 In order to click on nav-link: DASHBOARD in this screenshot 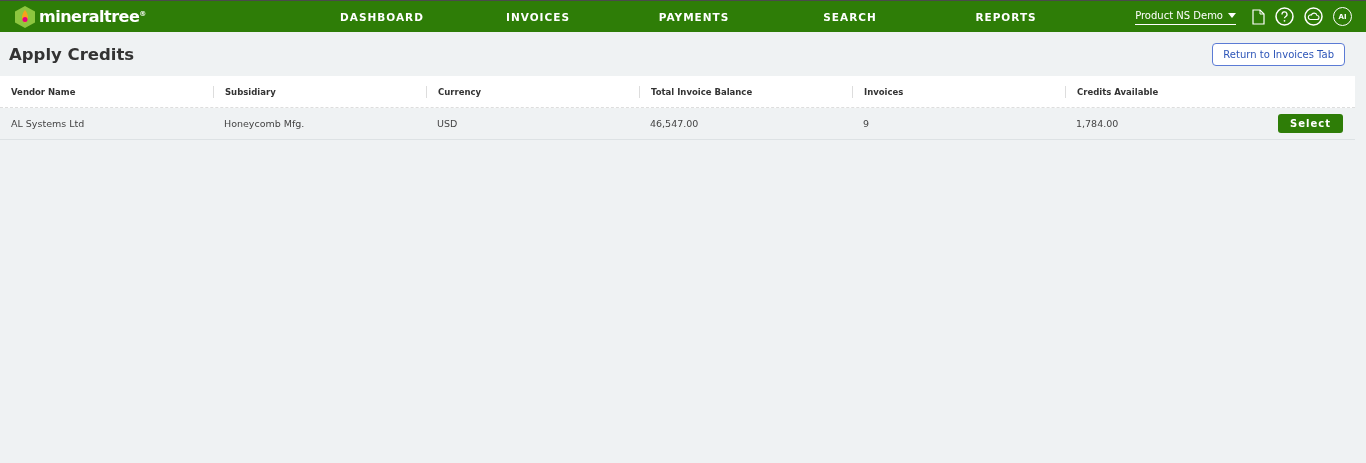, I will do `click(382, 16)`.